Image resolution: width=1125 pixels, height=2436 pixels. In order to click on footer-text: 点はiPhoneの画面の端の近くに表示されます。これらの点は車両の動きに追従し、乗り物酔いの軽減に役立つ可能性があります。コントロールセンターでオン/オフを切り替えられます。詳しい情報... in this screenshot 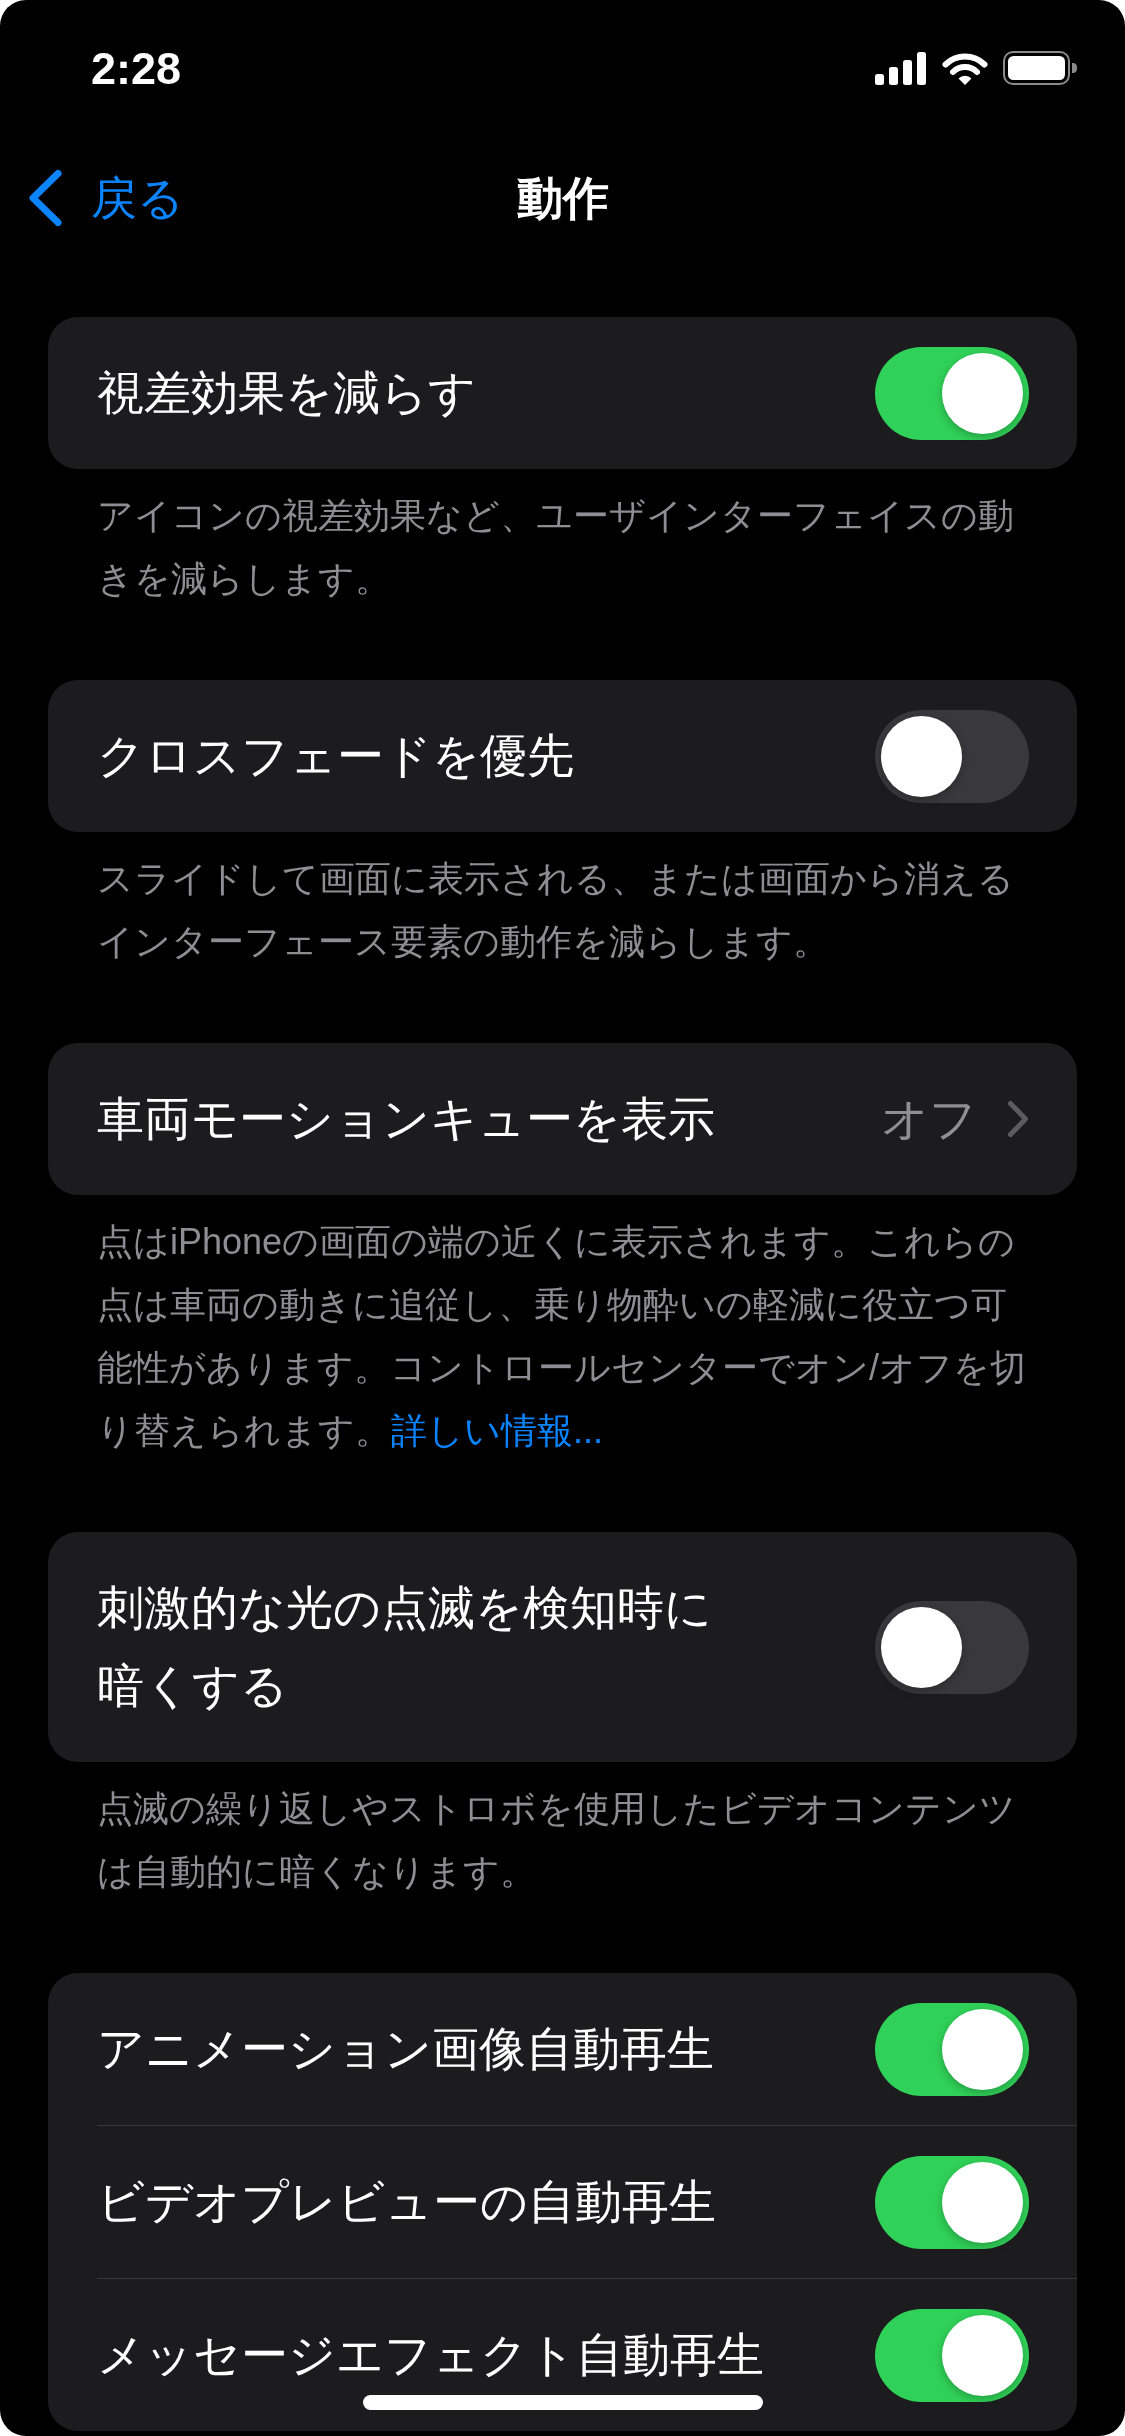, I will do `click(561, 1336)`.